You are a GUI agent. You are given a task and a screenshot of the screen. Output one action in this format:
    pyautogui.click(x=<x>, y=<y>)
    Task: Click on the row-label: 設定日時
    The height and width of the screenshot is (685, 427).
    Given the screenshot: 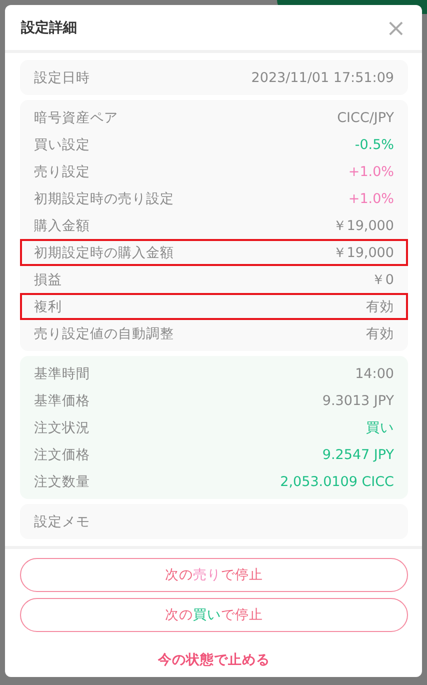 What is the action you would take?
    pyautogui.click(x=62, y=77)
    